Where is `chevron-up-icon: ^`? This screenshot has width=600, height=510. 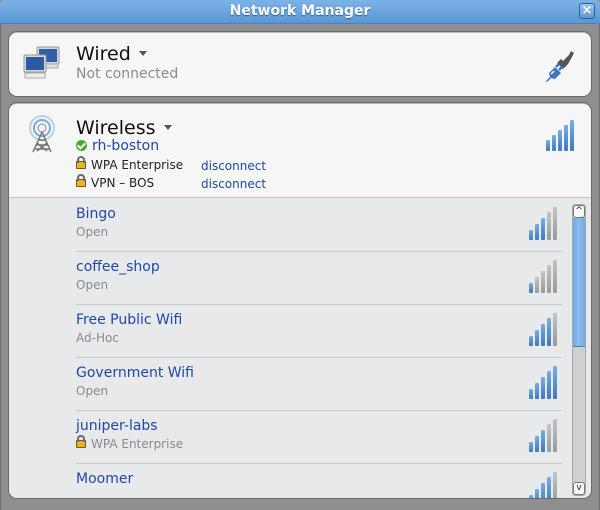 chevron-up-icon: ^ is located at coordinates (579, 211).